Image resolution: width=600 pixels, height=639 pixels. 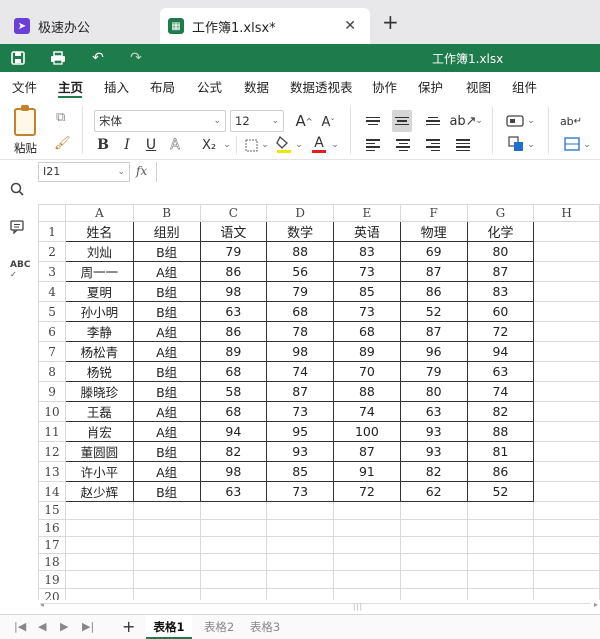 What do you see at coordinates (500, 213) in the screenshot?
I see `column-header: G` at bounding box center [500, 213].